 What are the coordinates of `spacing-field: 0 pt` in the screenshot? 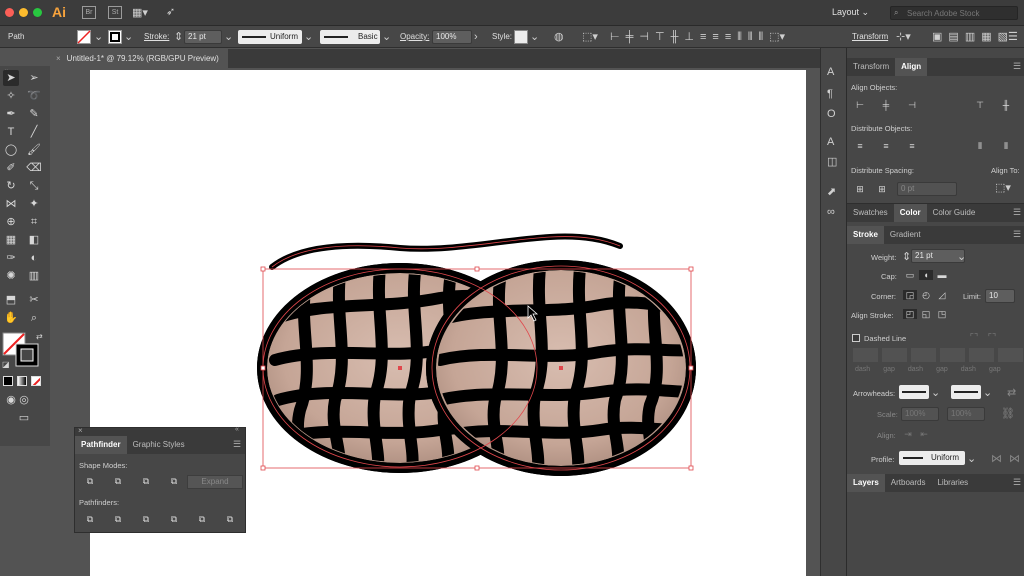 It's located at (927, 189).